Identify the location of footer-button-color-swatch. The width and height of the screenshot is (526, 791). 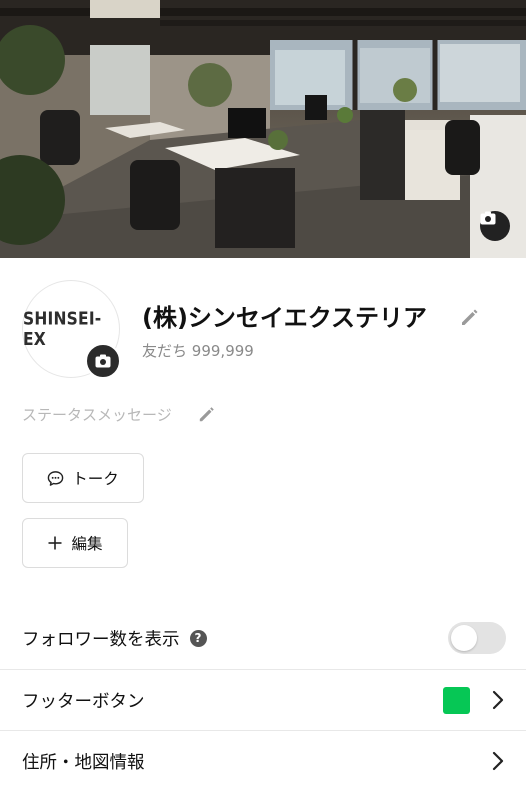
(456, 700).